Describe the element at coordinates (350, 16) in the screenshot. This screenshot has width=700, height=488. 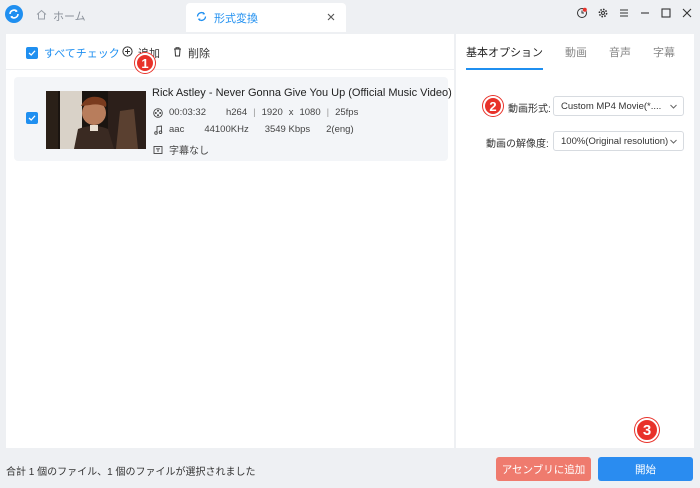
I see `title-bar: ホーム 形式変換` at that location.